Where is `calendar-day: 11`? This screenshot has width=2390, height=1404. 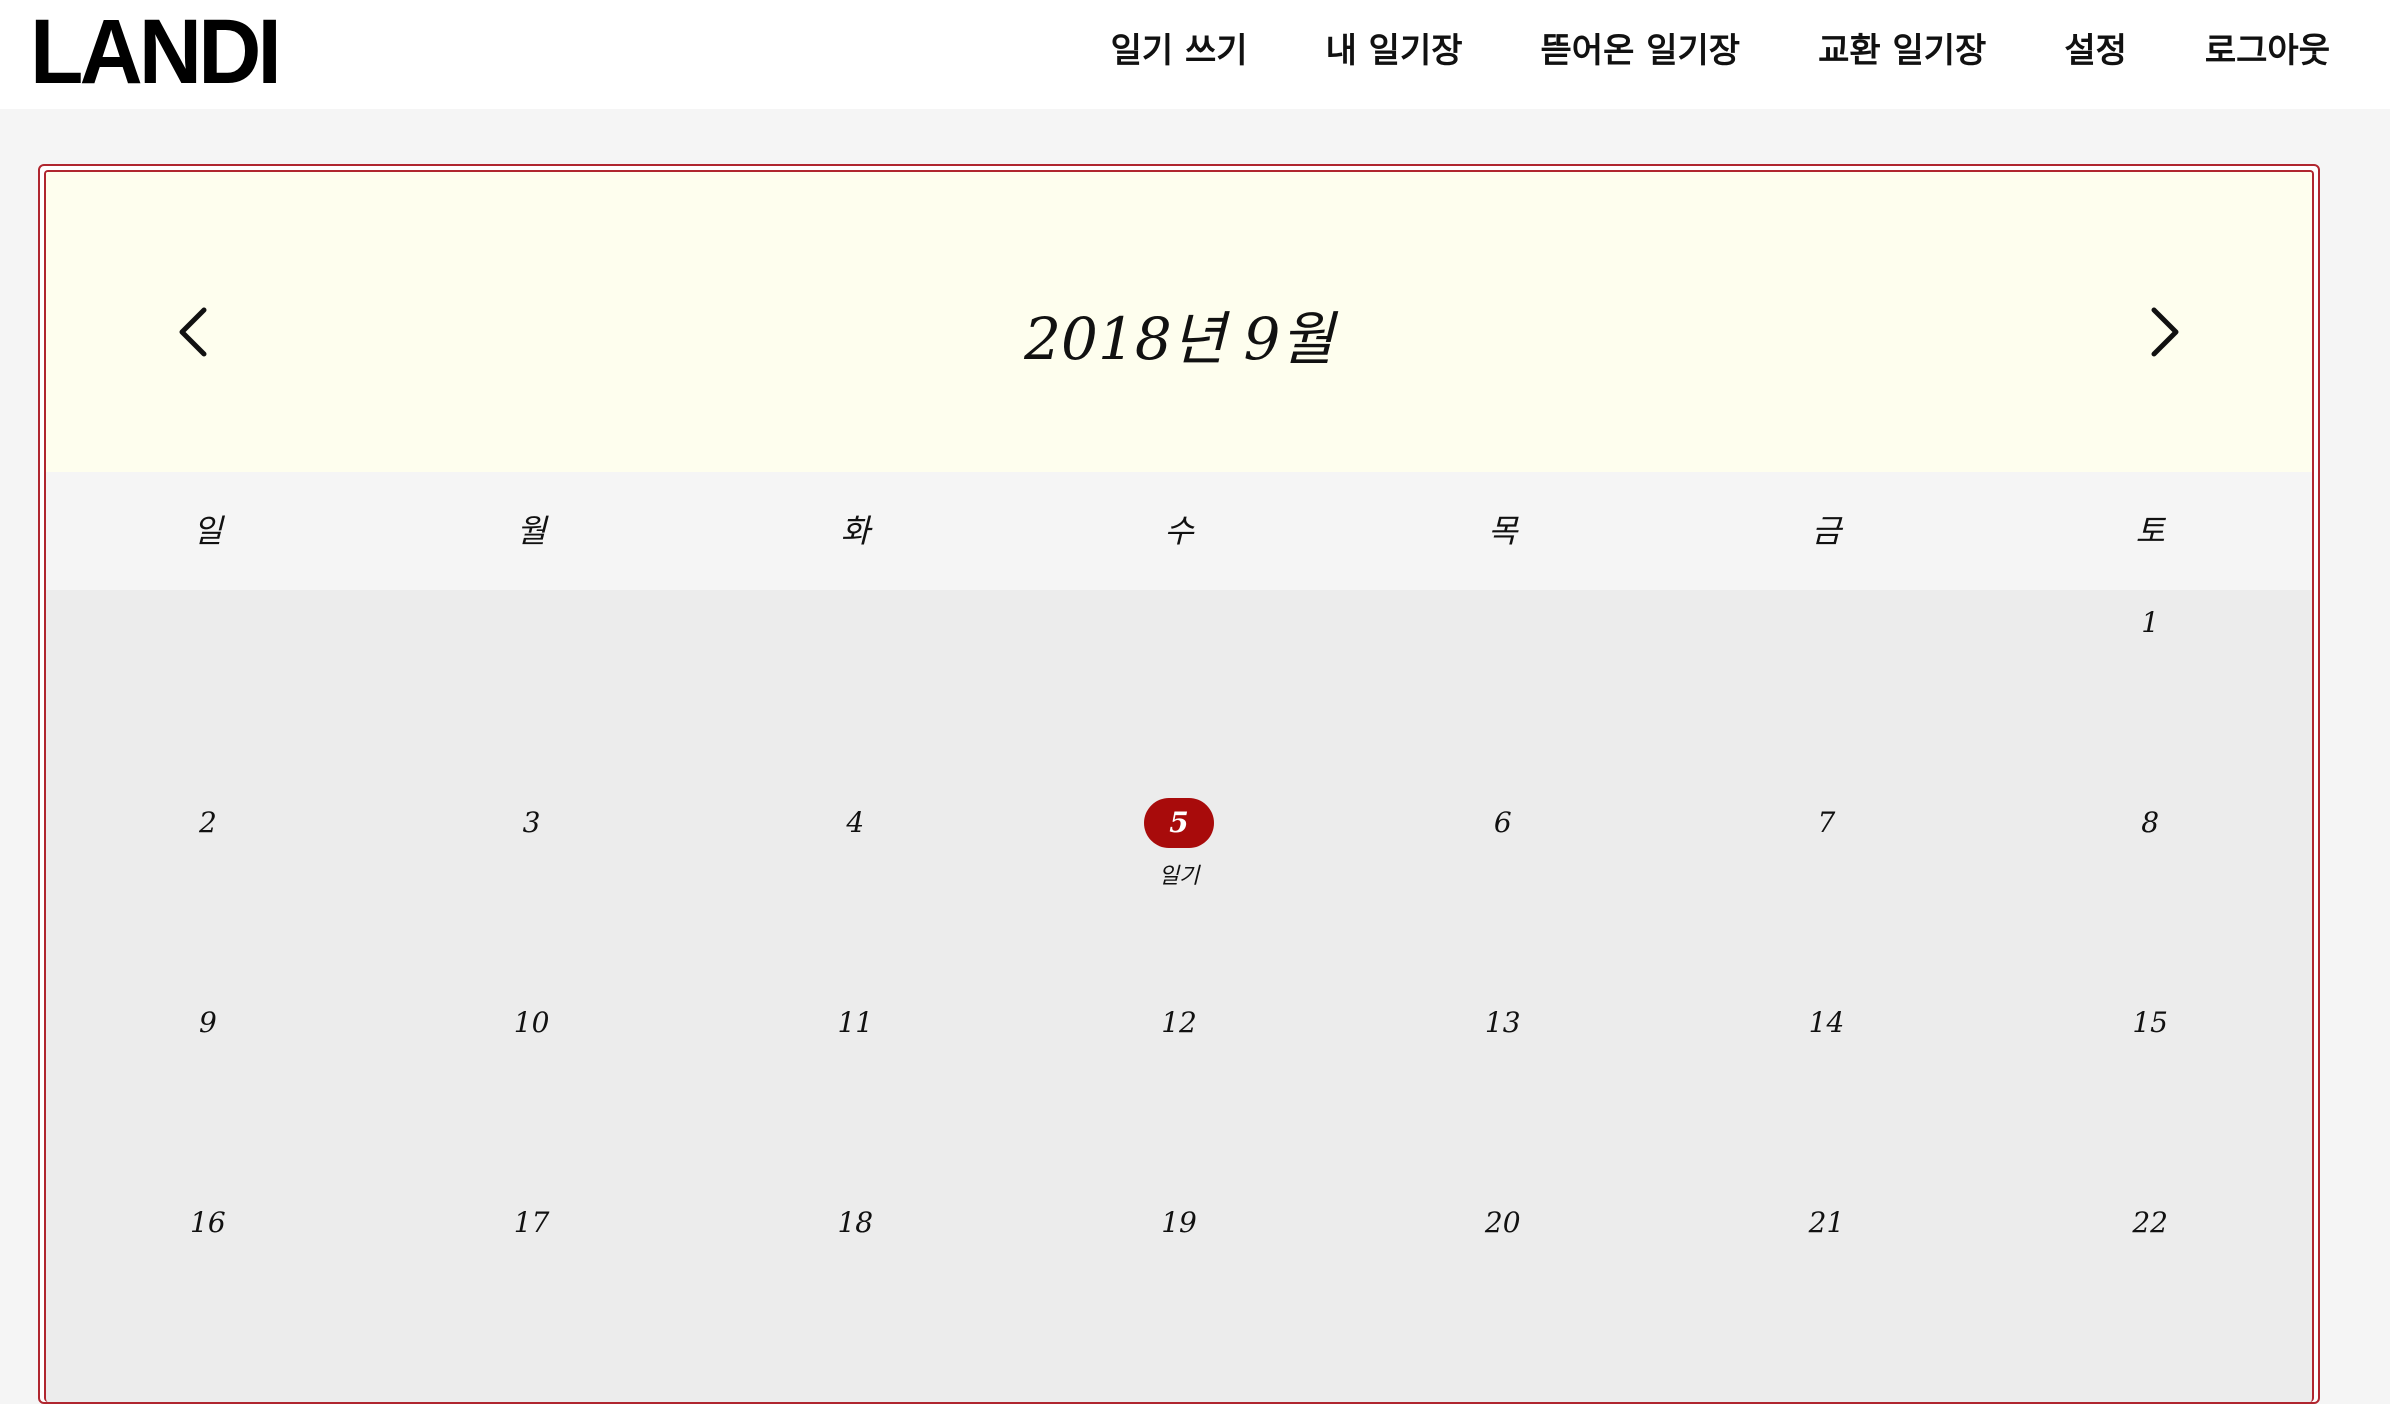
calendar-day: 11 is located at coordinates (855, 1090).